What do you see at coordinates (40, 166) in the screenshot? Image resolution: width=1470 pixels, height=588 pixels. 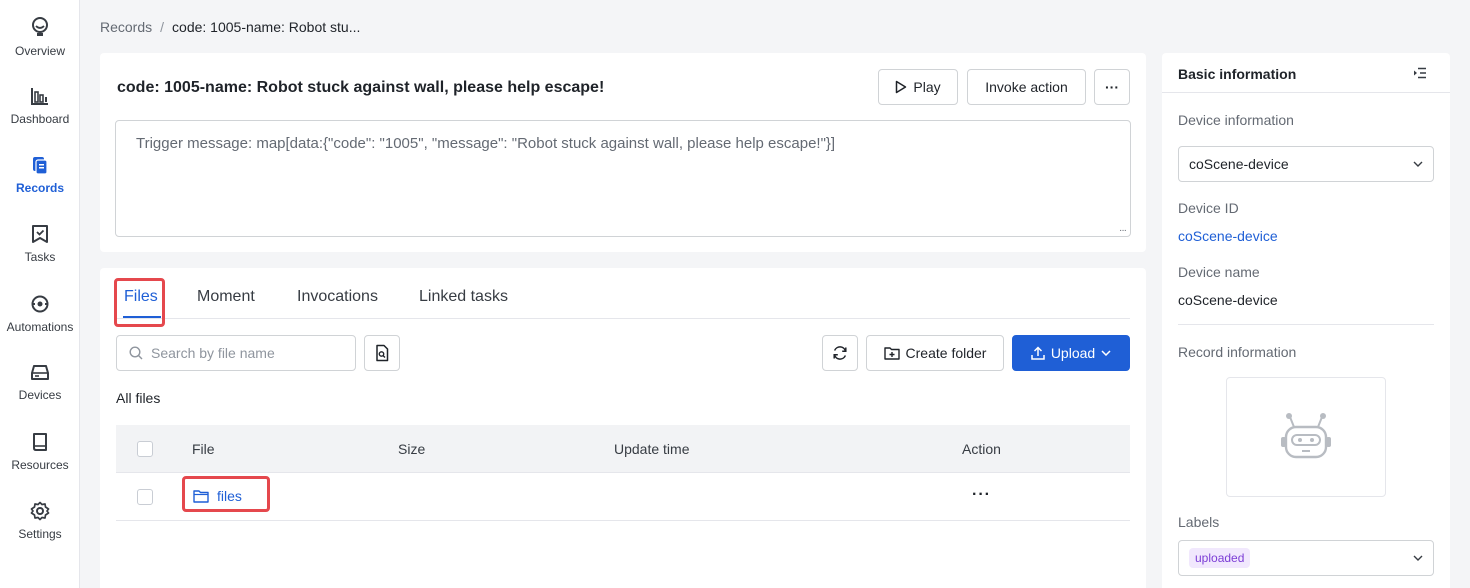 I see `records-icon` at bounding box center [40, 166].